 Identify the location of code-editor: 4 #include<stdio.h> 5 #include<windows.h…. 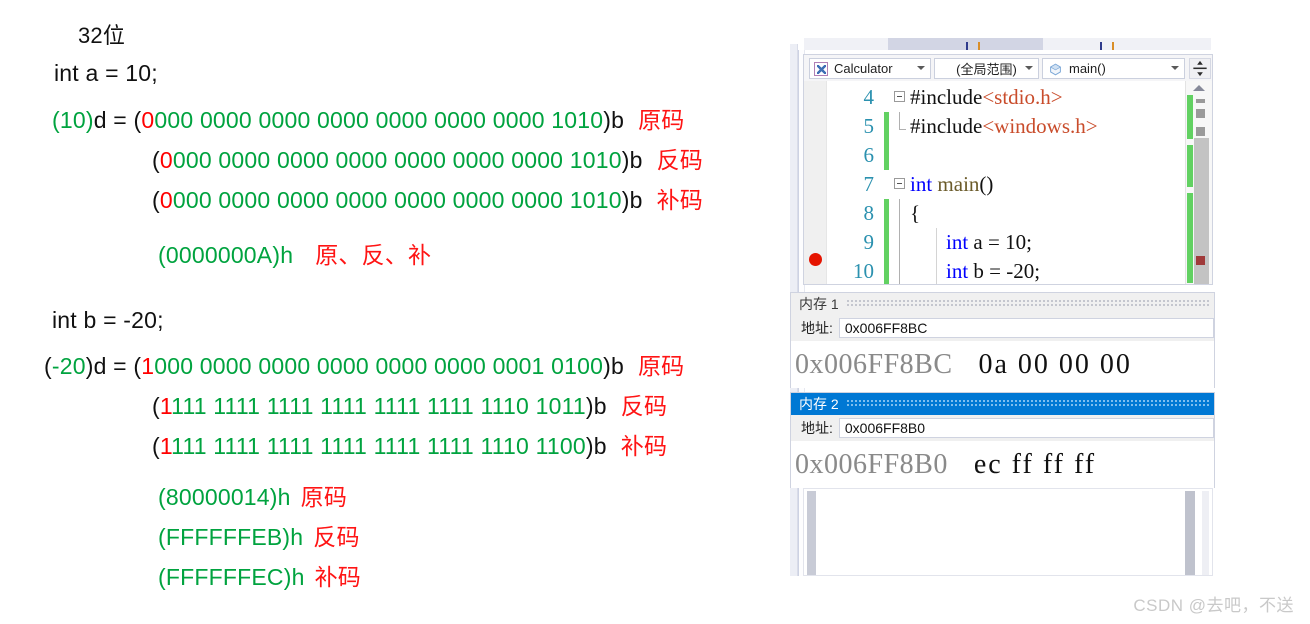
(1008, 183).